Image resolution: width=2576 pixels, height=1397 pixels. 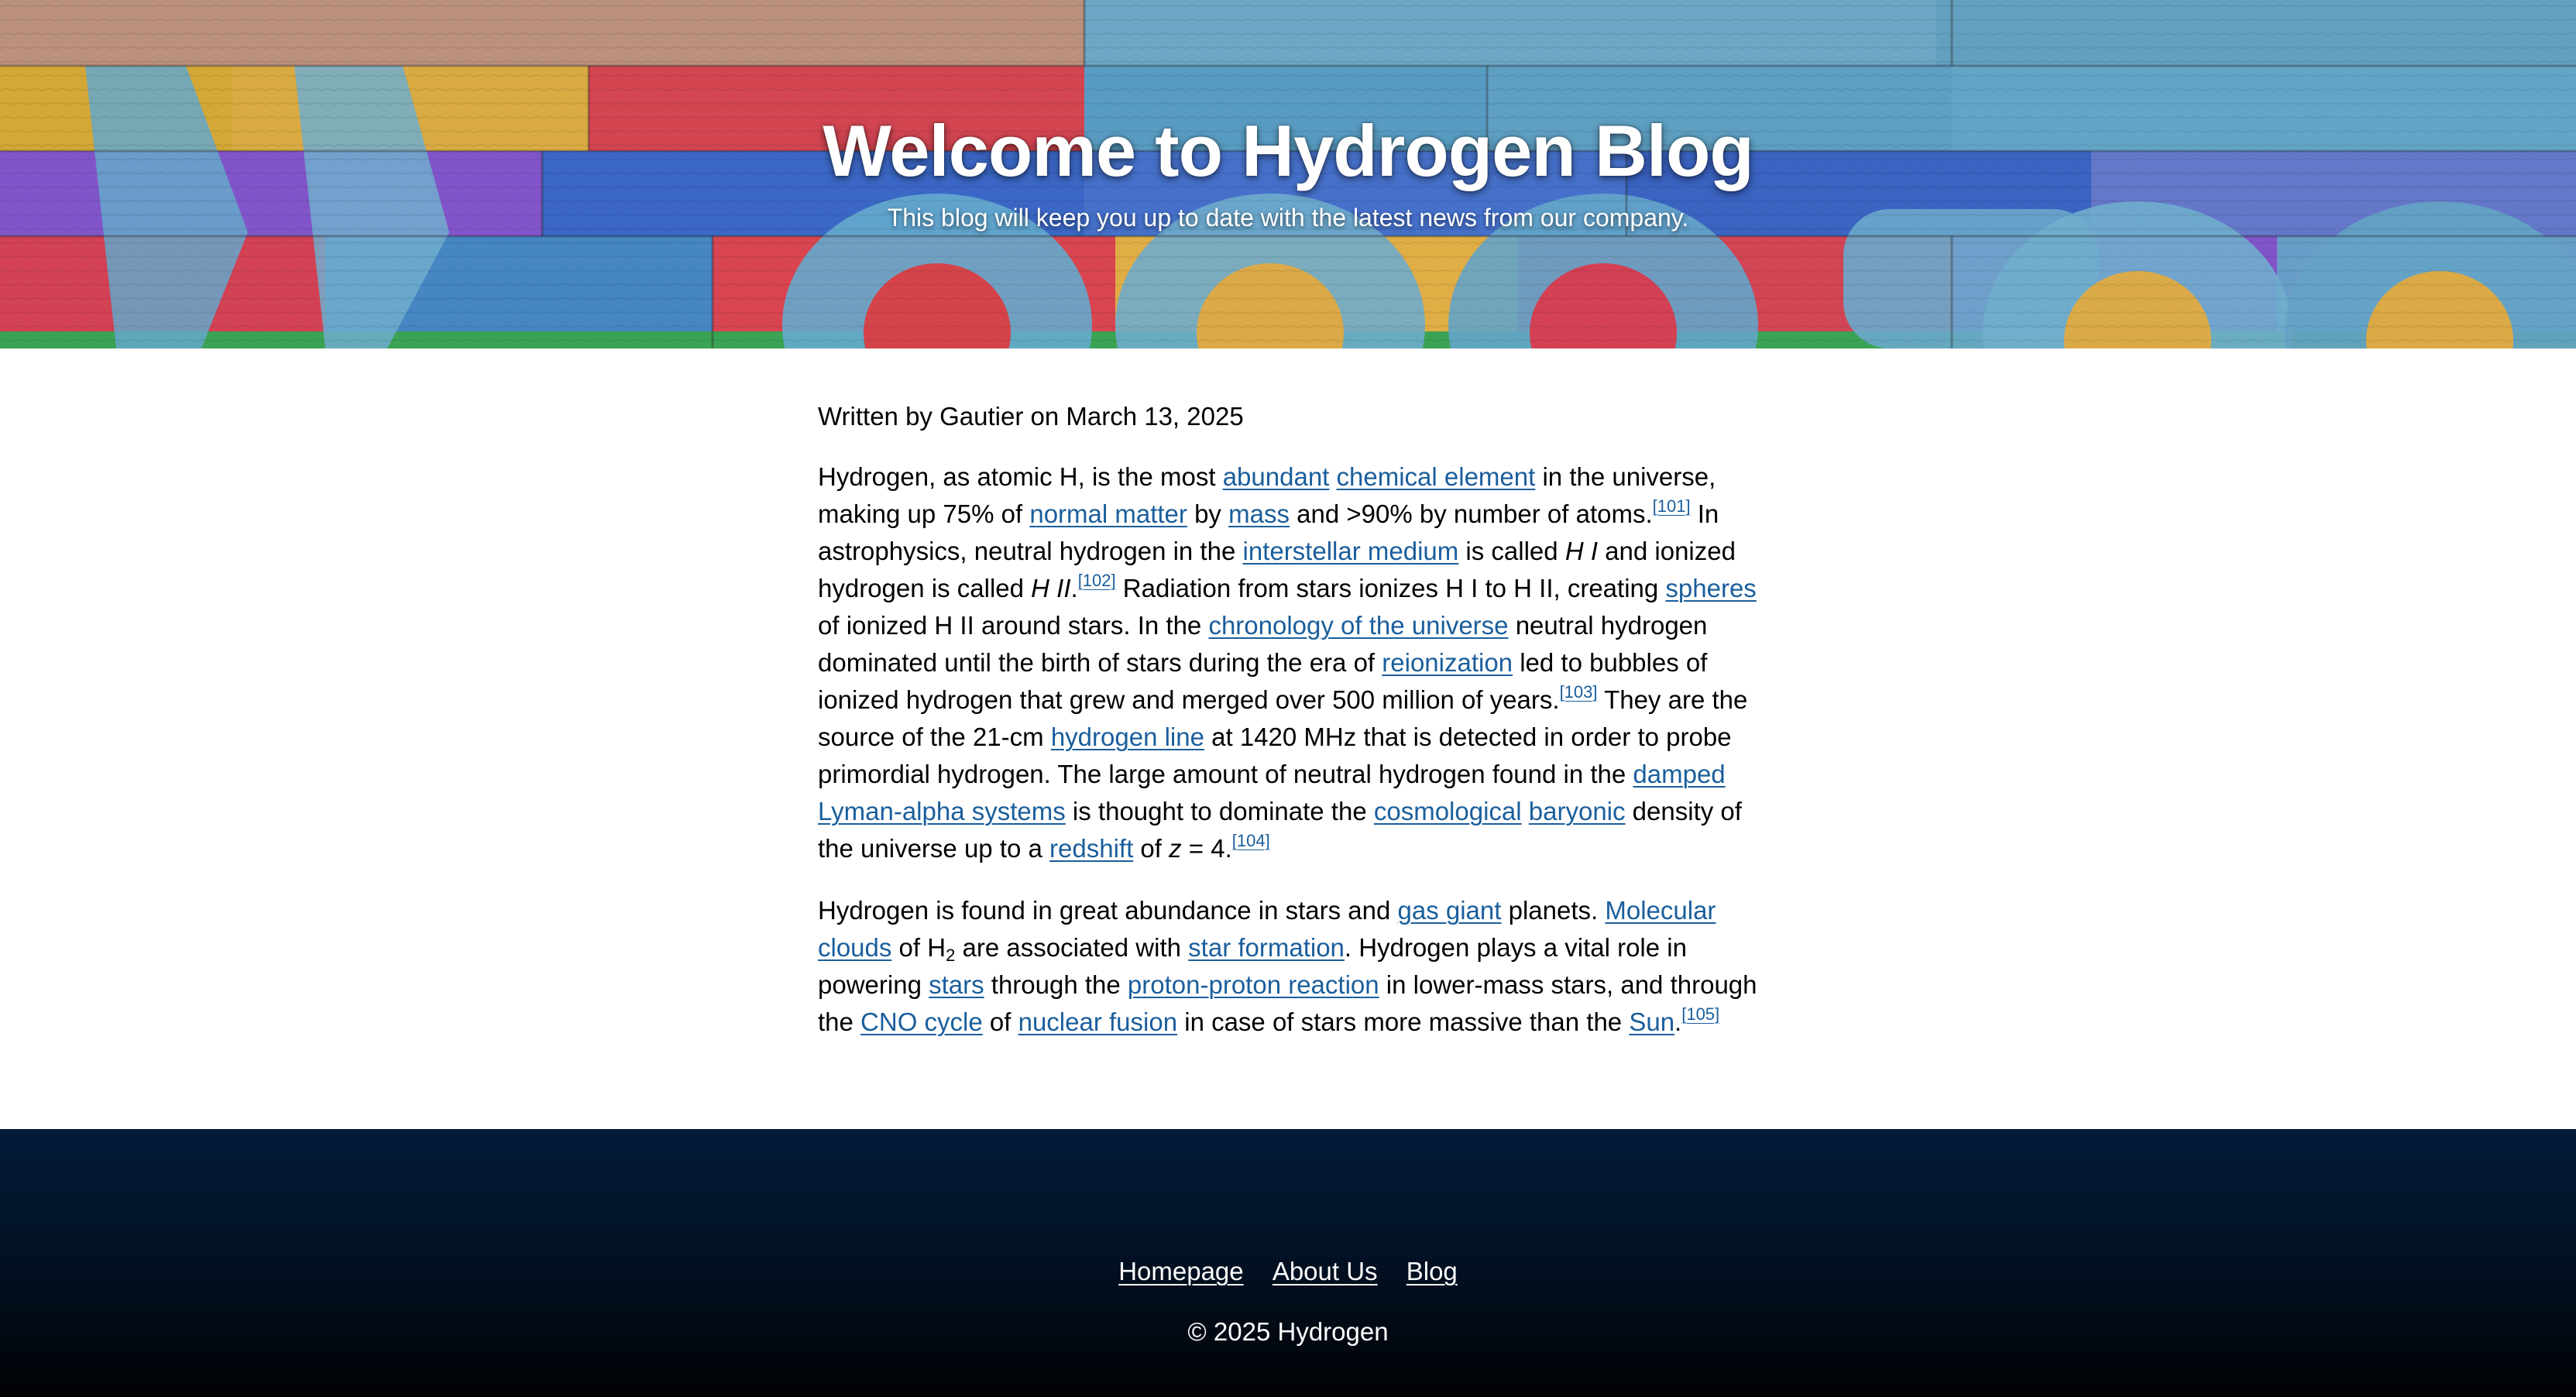 I want to click on citation-link-103: [103], so click(x=1579, y=692).